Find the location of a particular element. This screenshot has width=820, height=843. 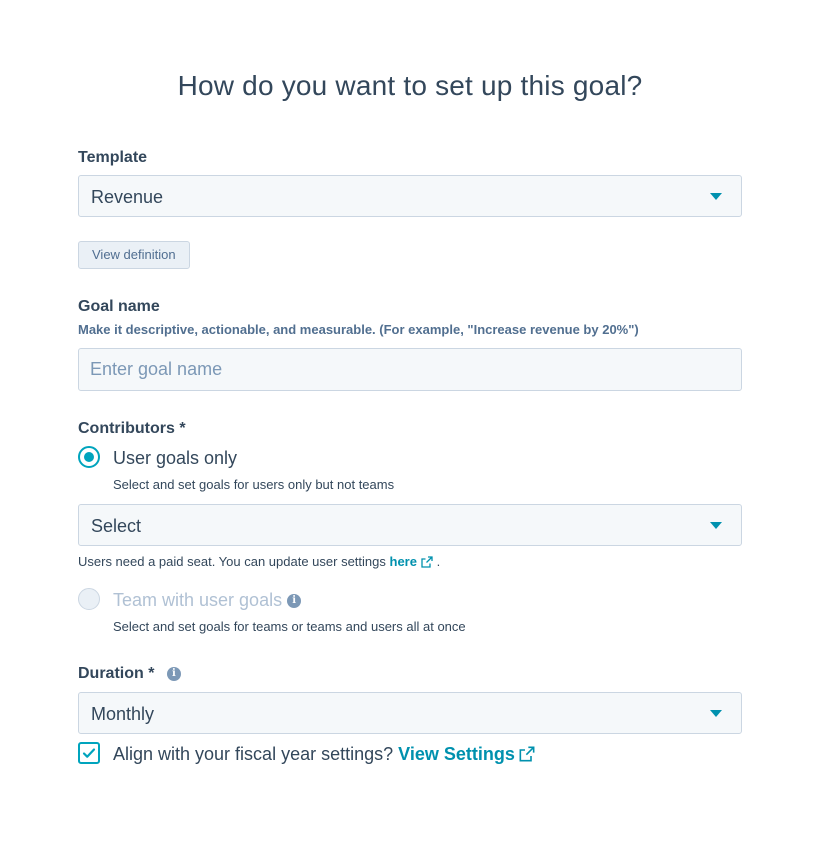

page-title: How do you want to set up this goal? is located at coordinates (410, 85).